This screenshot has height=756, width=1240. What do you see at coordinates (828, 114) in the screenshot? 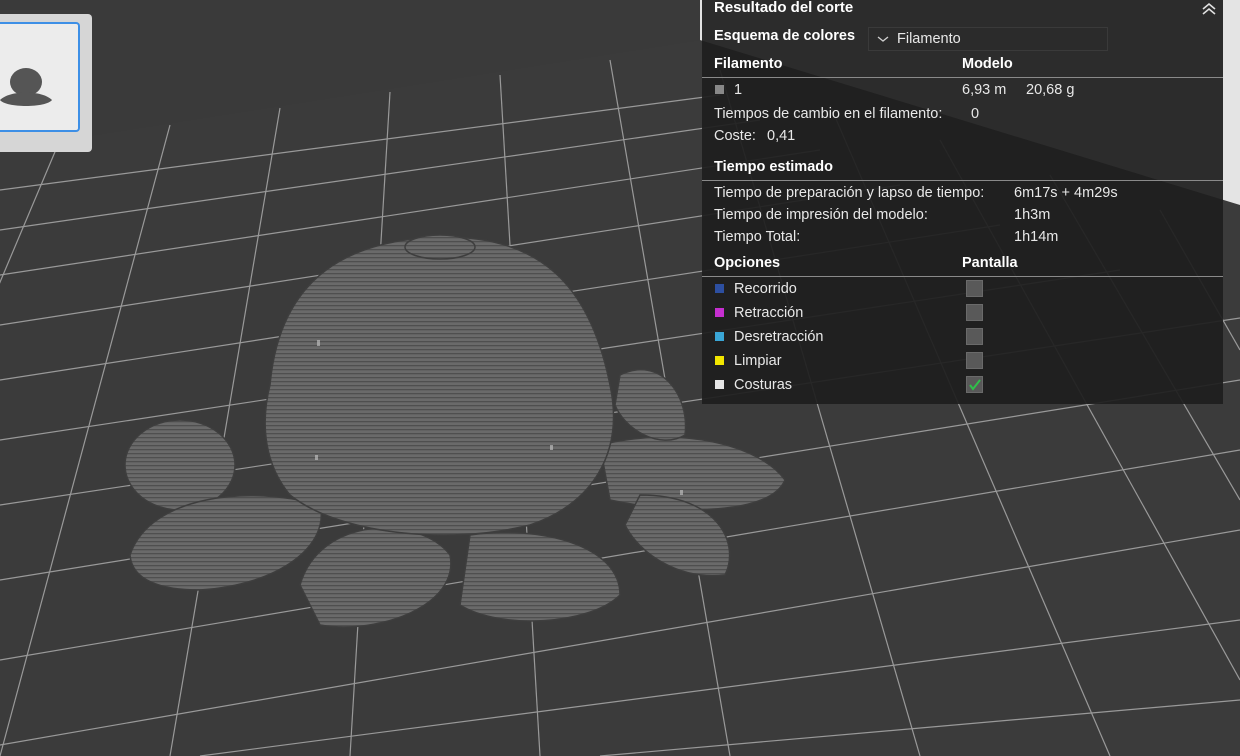
I see `filament-changes-label: Tiempos de cambio en el filamento:` at bounding box center [828, 114].